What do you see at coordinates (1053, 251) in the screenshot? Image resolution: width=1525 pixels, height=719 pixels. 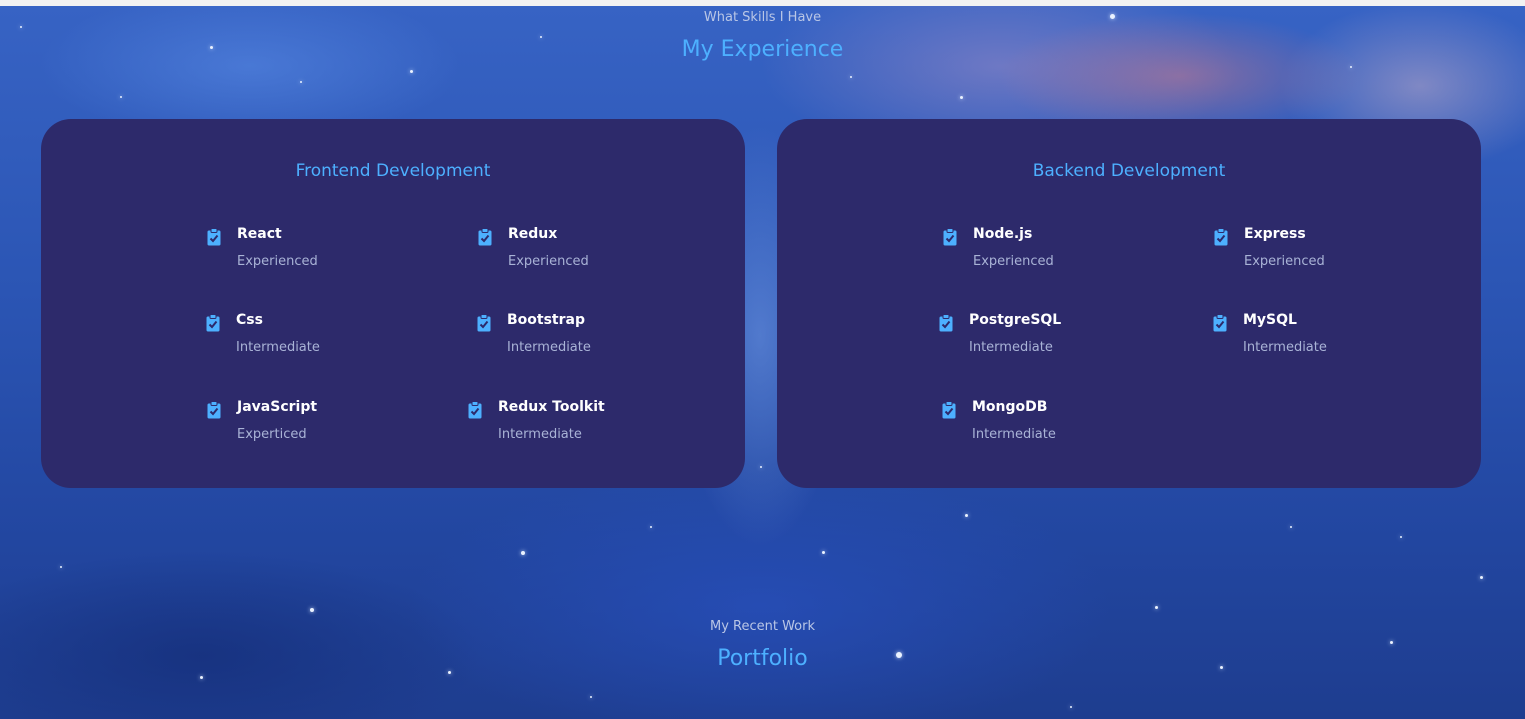 I see `skill-item: Node.js Experienced` at bounding box center [1053, 251].